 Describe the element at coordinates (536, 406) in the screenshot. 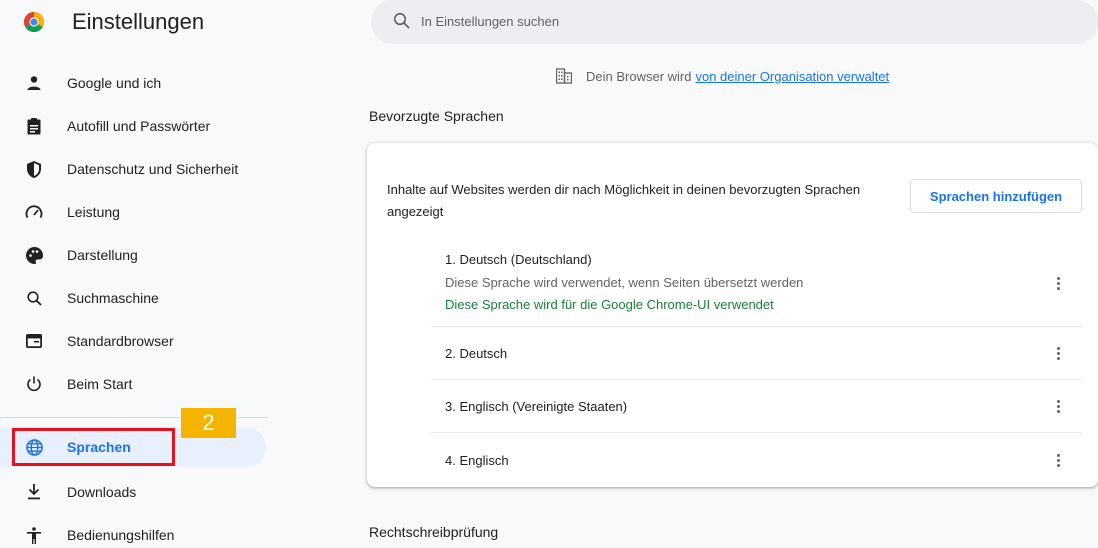

I see `language-name: 3. Englisch (Vereinigte Staaten)` at that location.